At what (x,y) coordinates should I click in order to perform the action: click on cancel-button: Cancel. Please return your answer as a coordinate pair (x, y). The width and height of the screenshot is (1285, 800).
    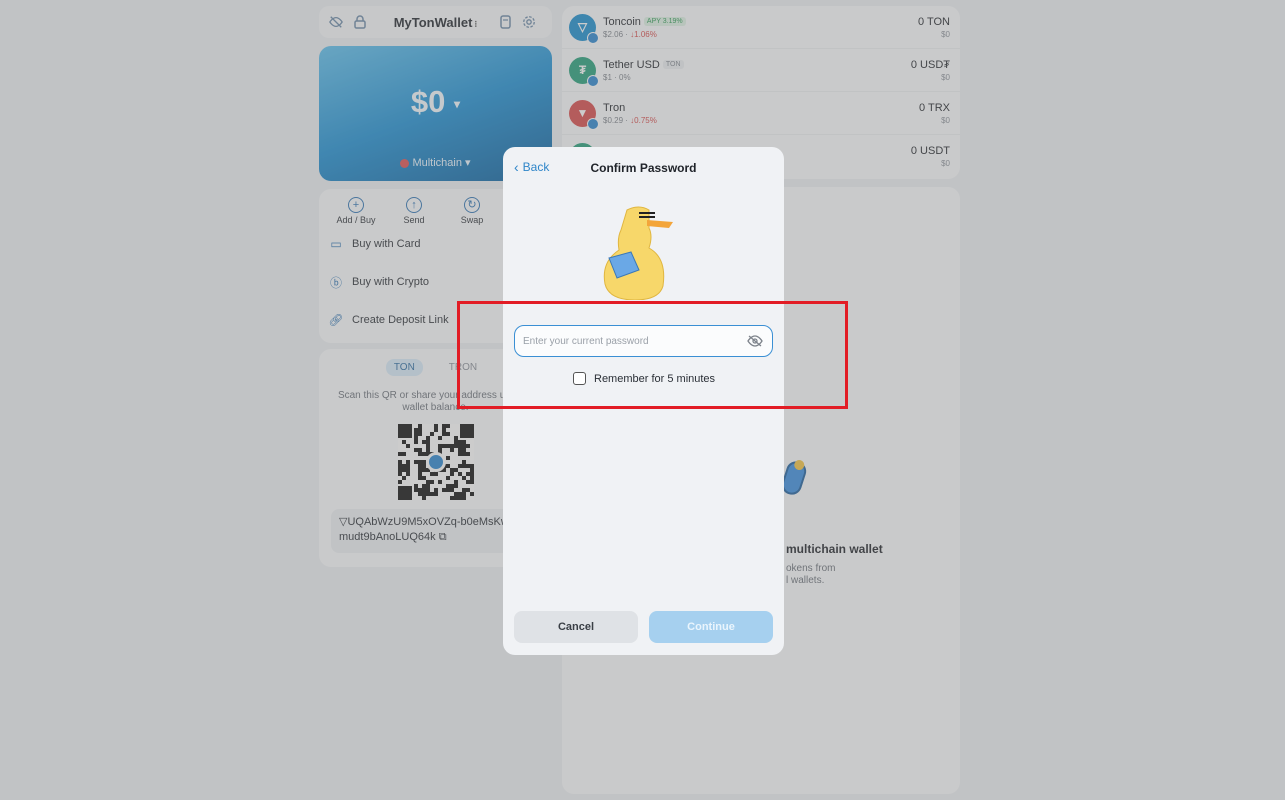
    Looking at the image, I should click on (576, 627).